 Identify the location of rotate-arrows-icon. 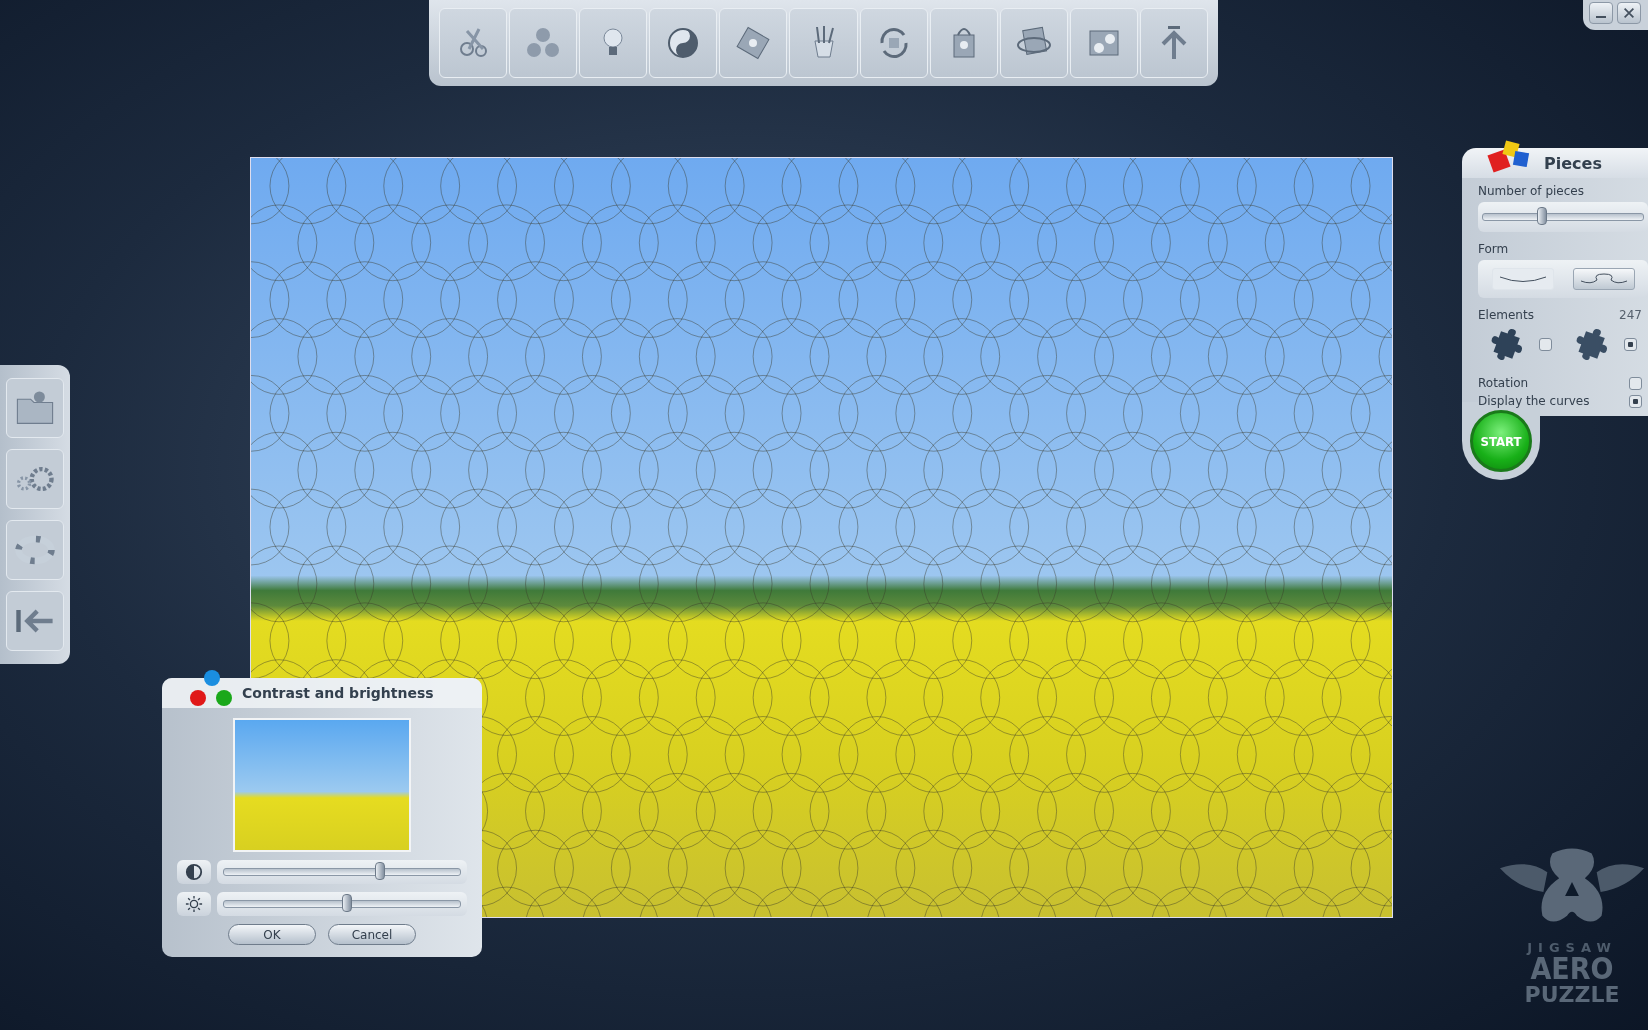
(893, 43).